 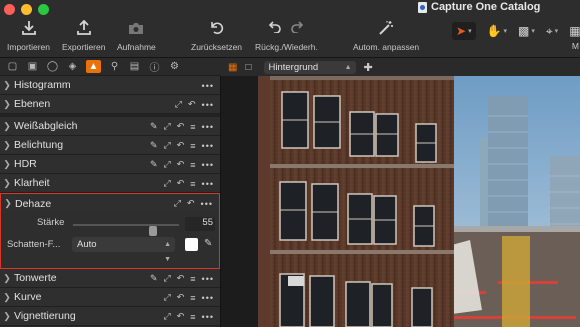 What do you see at coordinates (52, 66) in the screenshot?
I see `lens-tab-icon: ◯` at bounding box center [52, 66].